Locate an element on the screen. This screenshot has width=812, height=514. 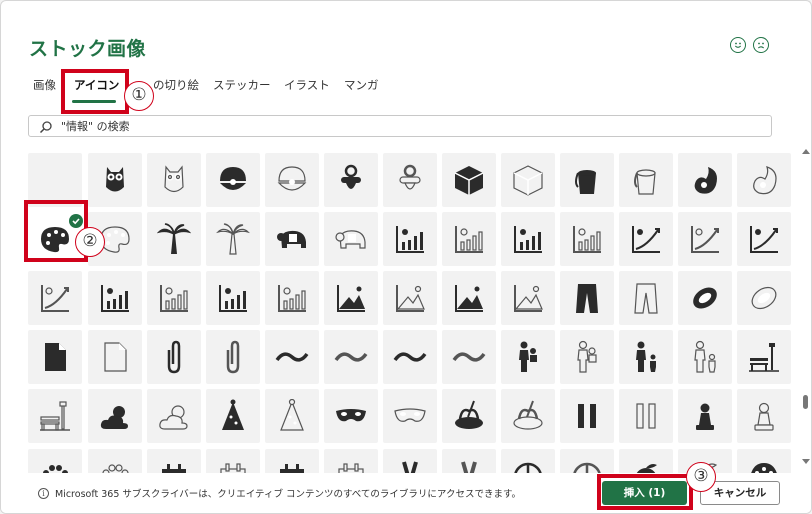
icon-tile-selected is located at coordinates (55, 239).